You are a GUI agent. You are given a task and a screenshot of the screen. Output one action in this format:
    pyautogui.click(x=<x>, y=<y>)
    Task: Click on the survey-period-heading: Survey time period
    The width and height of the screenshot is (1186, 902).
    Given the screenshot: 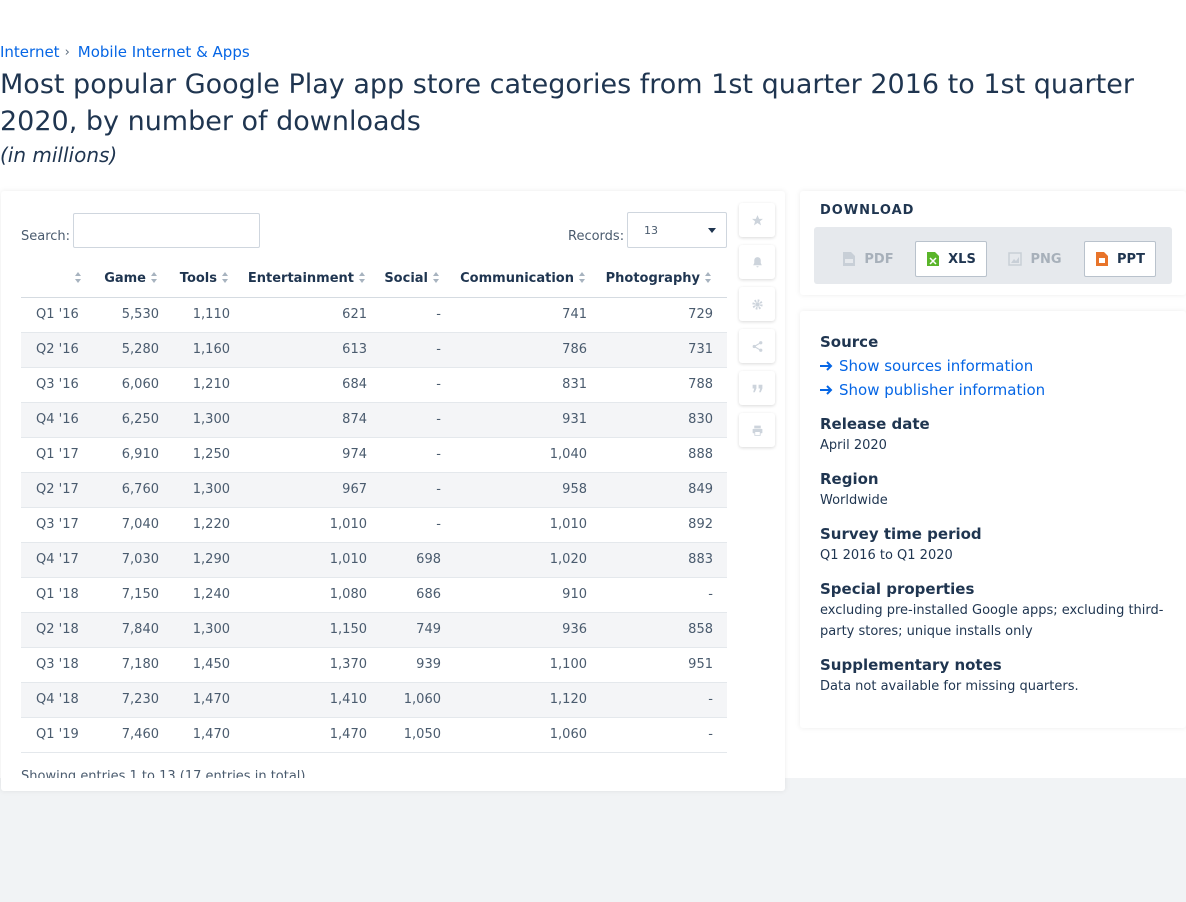 What is the action you would take?
    pyautogui.click(x=901, y=534)
    